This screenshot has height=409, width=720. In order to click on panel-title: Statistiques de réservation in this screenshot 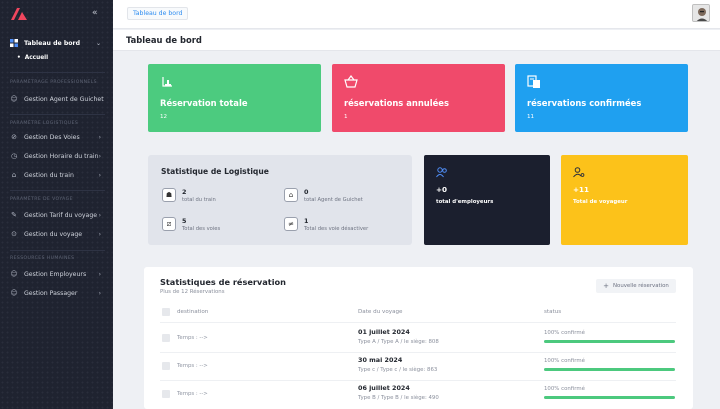, I will do `click(223, 282)`.